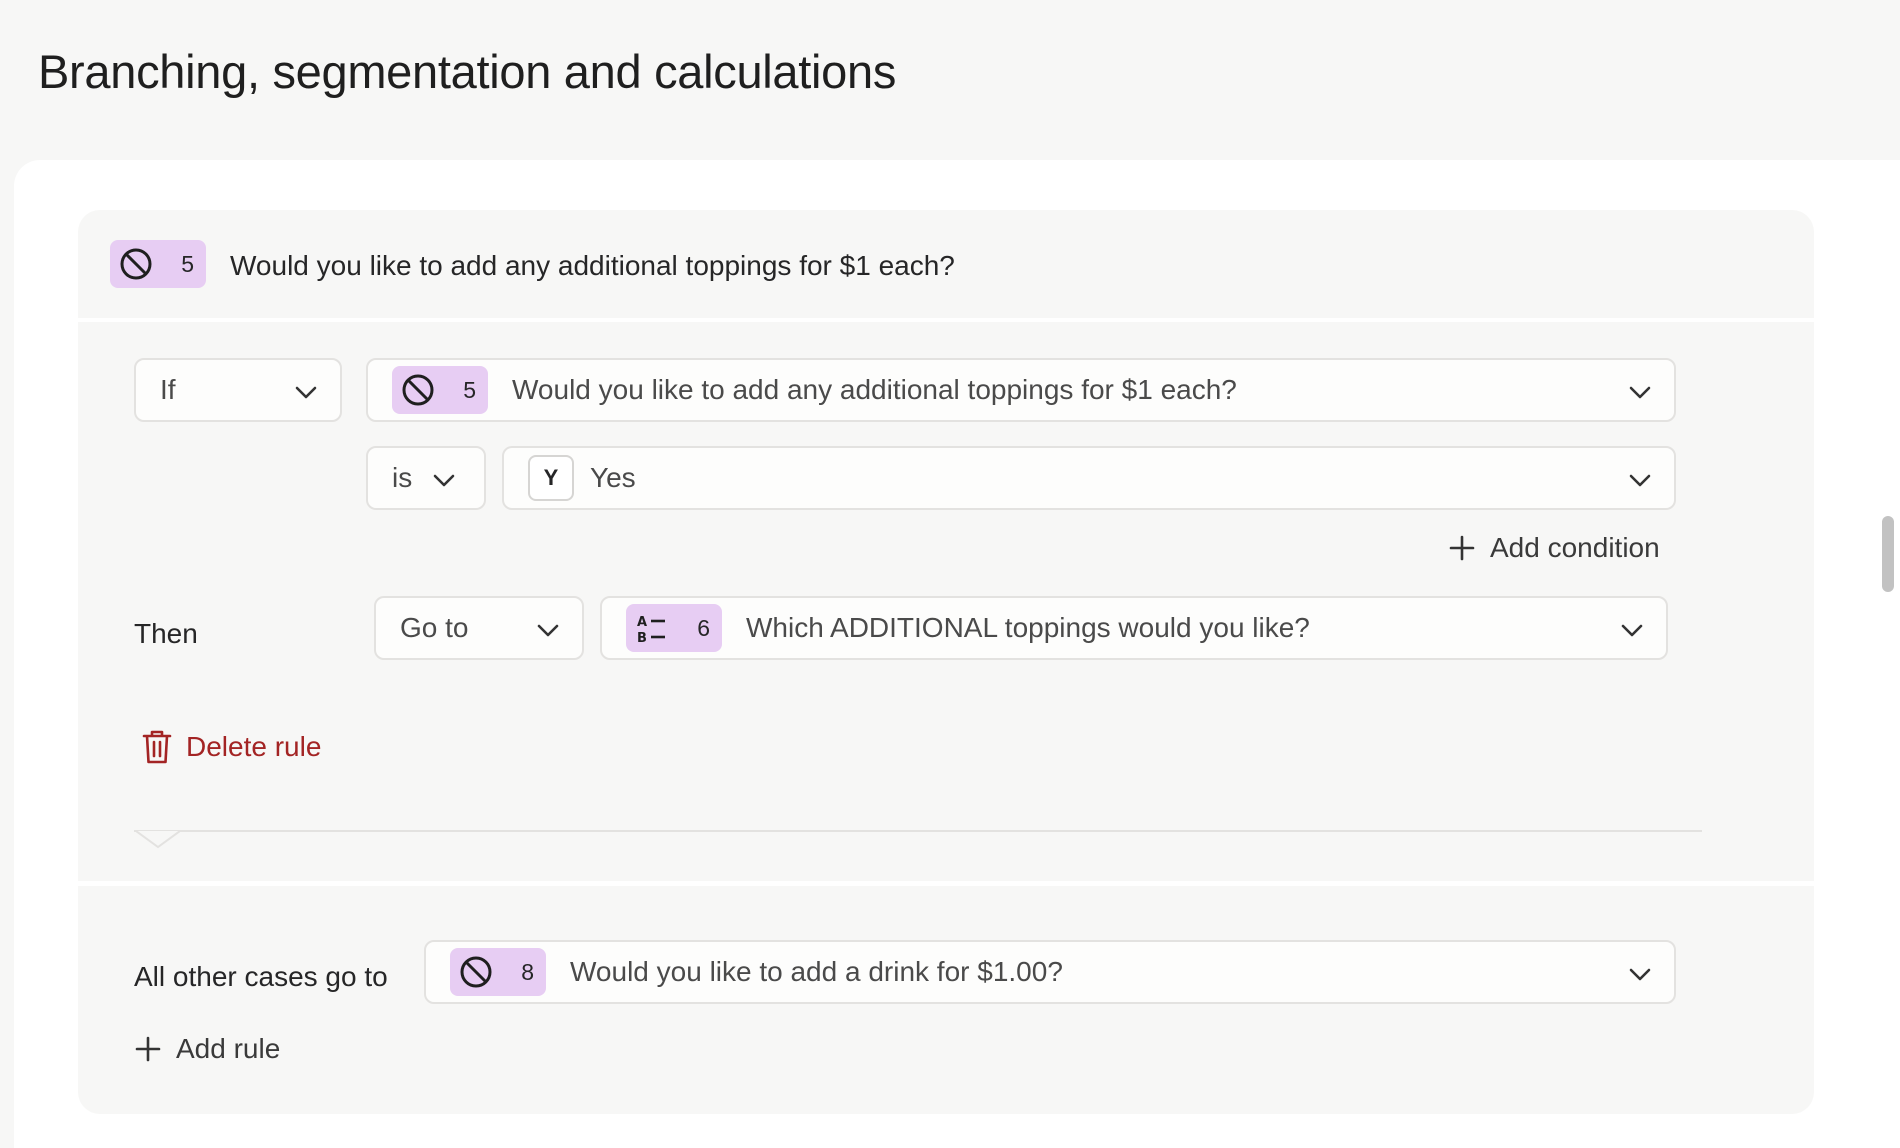  Describe the element at coordinates (918, 831) in the screenshot. I see `section-divider` at that location.